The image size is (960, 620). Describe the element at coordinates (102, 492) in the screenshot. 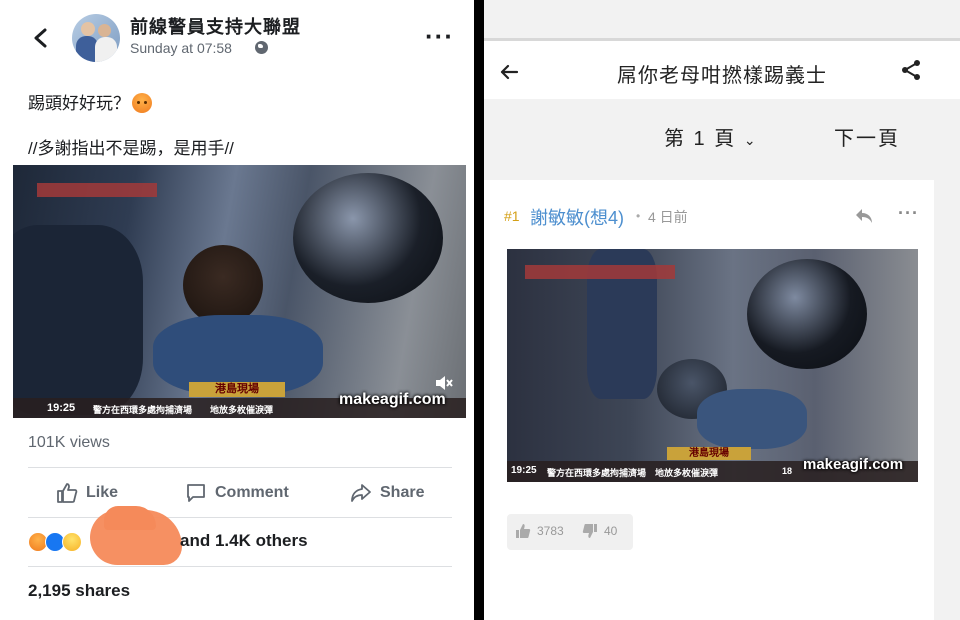

I see `like-label: Like` at that location.